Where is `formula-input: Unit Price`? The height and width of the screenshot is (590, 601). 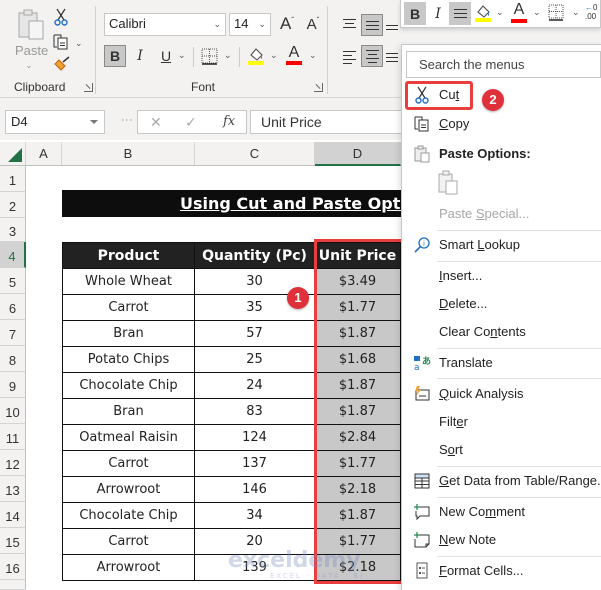
formula-input: Unit Price is located at coordinates (330, 122).